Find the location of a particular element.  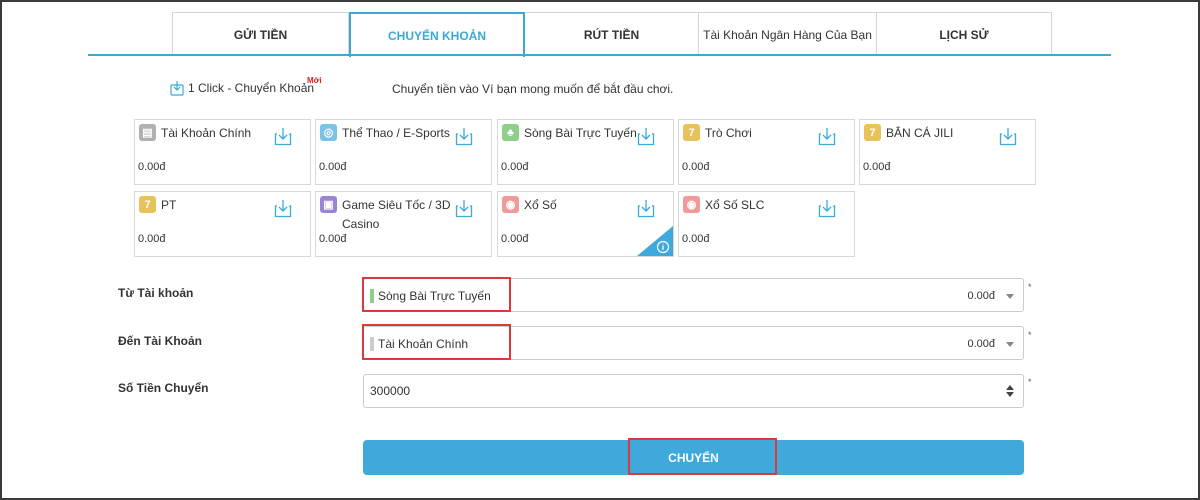

tab-deposit: GỬI TIỀN is located at coordinates (260, 34).